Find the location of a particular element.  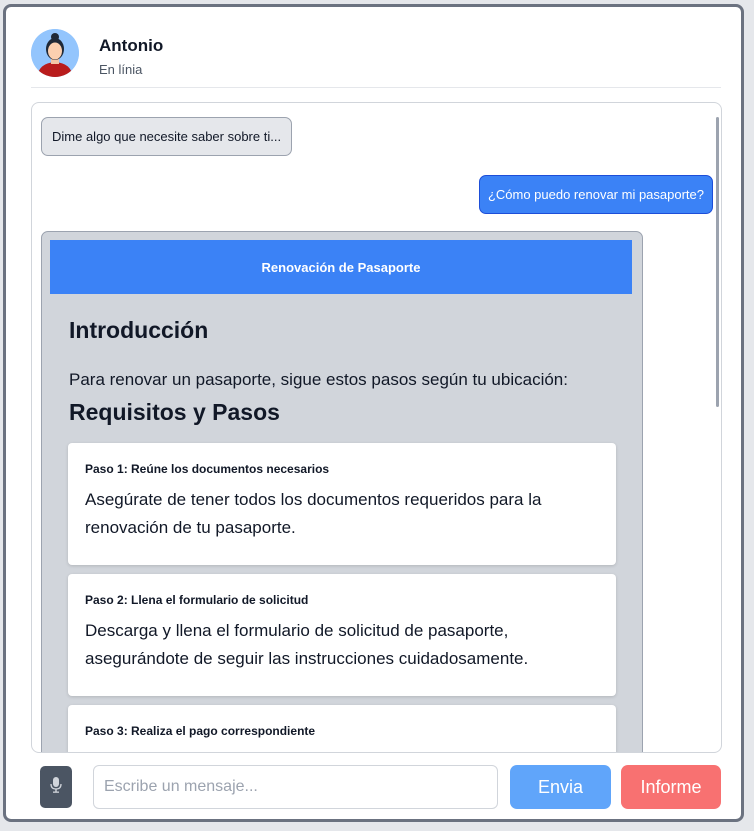

step-title: Paso 2: Llena el formulario de solicitud is located at coordinates (197, 600).